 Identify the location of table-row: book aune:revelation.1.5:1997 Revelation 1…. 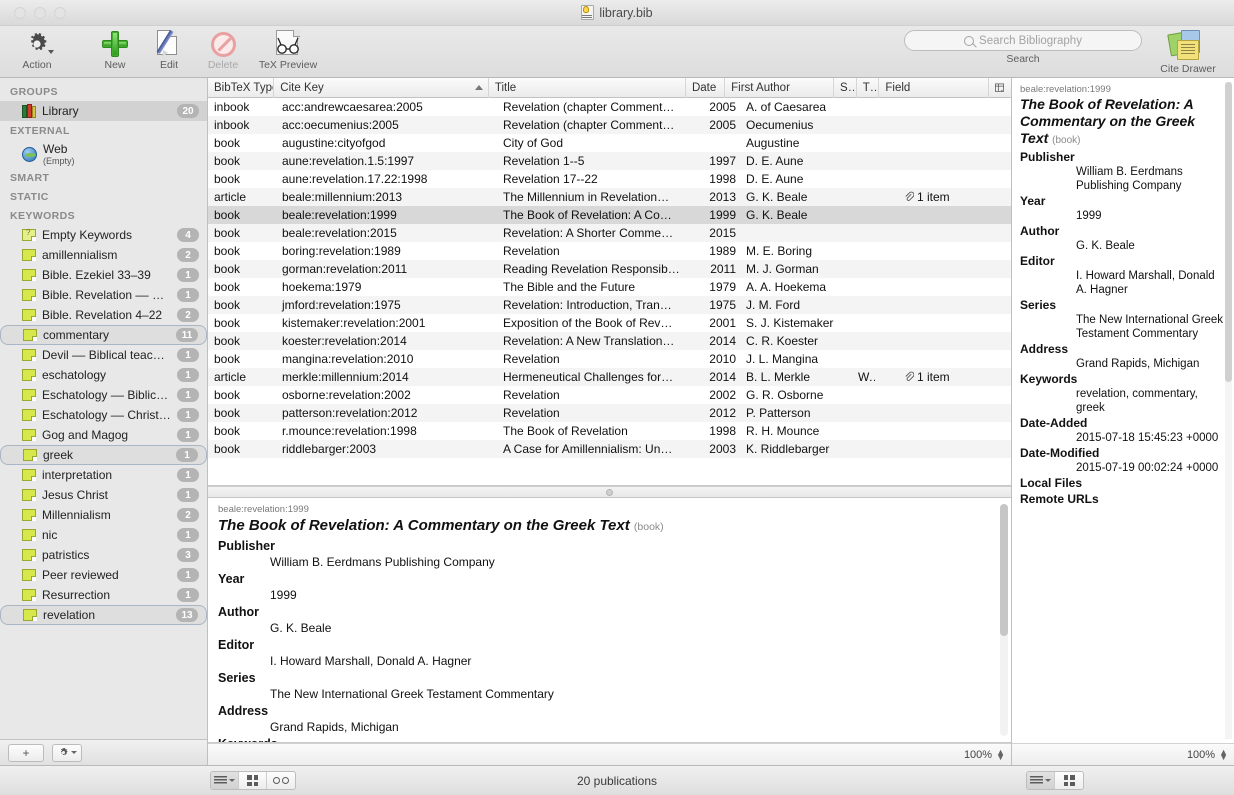
(609, 161).